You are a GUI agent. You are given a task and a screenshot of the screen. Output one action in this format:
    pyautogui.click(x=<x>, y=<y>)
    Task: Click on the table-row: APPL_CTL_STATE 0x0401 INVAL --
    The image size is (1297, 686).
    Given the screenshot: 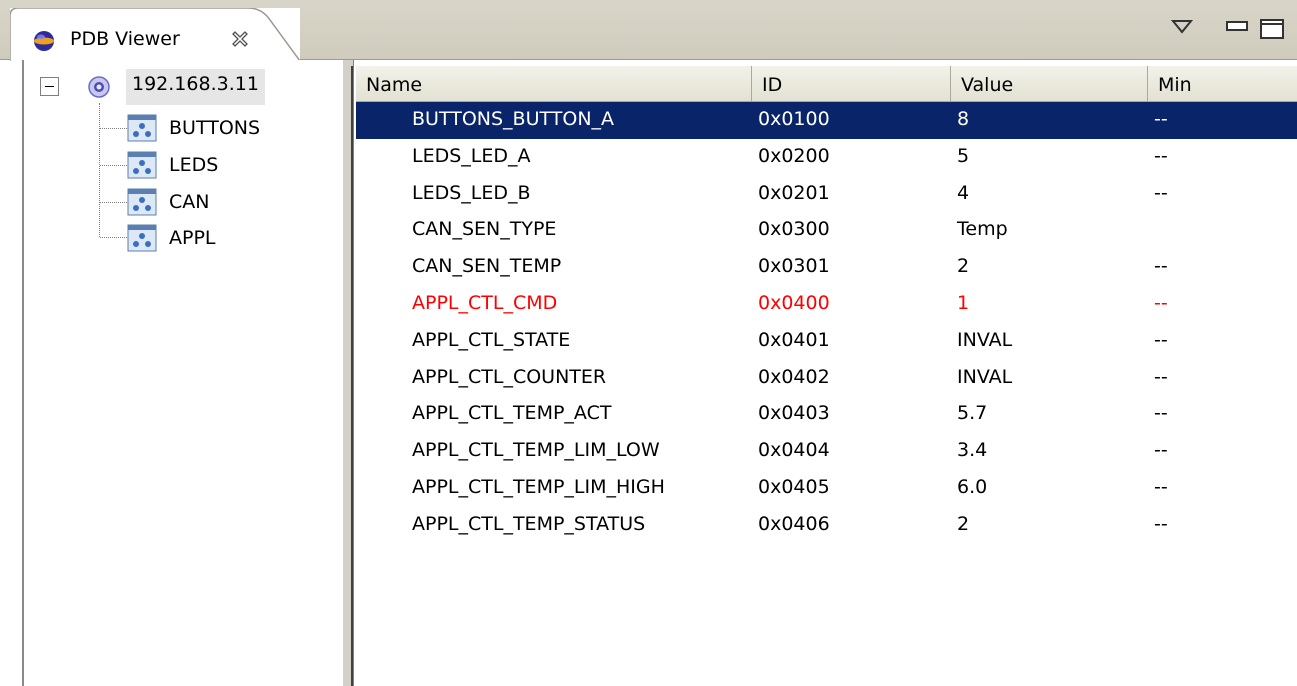 What is the action you would take?
    pyautogui.click(x=826, y=341)
    